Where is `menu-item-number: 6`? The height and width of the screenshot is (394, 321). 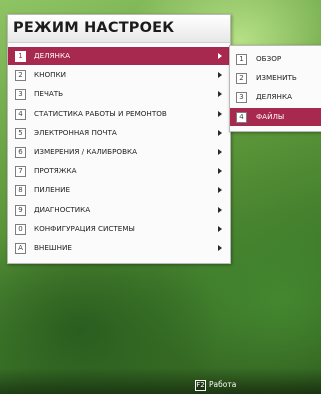 menu-item-number: 6 is located at coordinates (20, 152).